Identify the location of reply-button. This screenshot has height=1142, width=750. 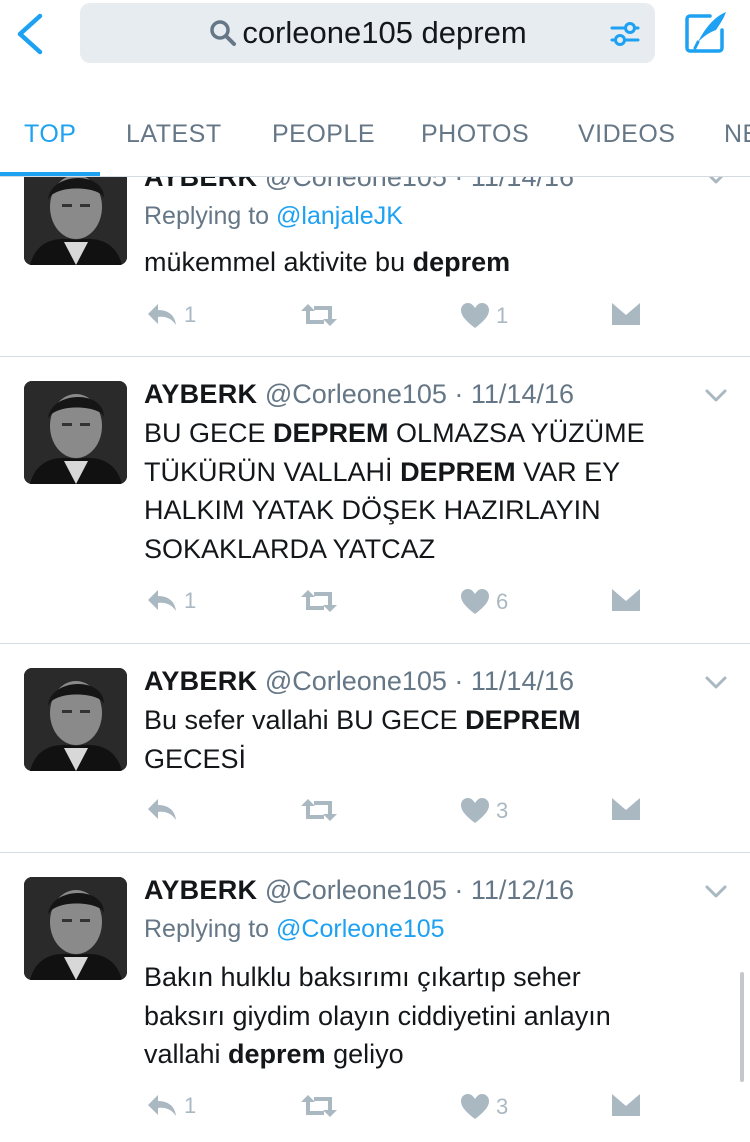
(165, 810).